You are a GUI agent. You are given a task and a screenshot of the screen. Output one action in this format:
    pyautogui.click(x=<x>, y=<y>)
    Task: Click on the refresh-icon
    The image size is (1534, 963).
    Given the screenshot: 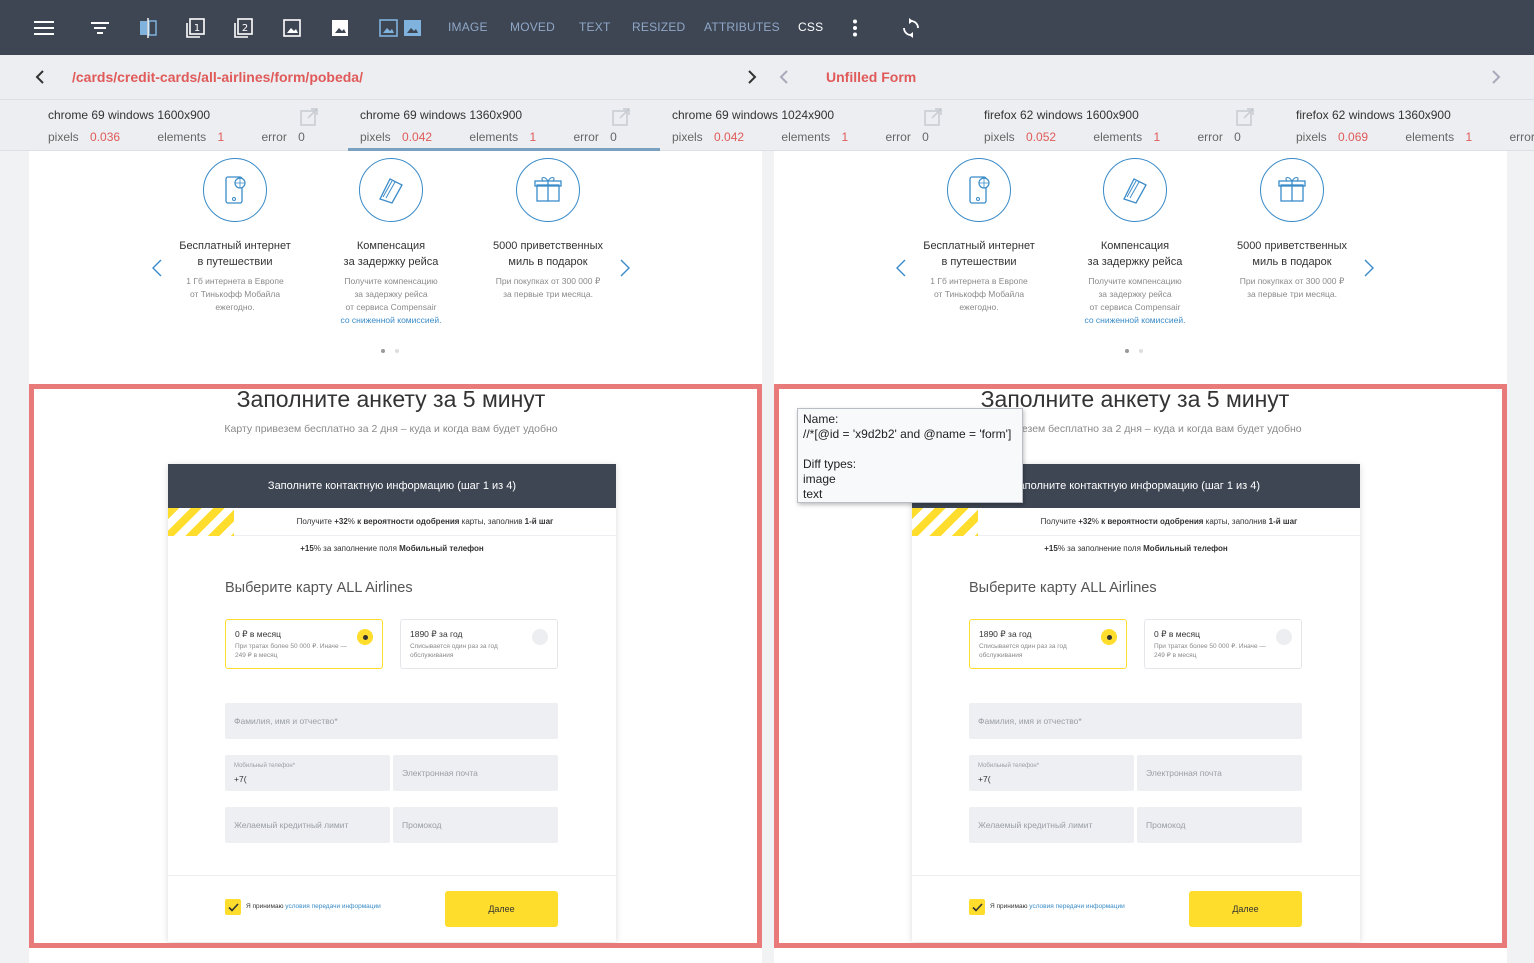 What is the action you would take?
    pyautogui.click(x=911, y=28)
    